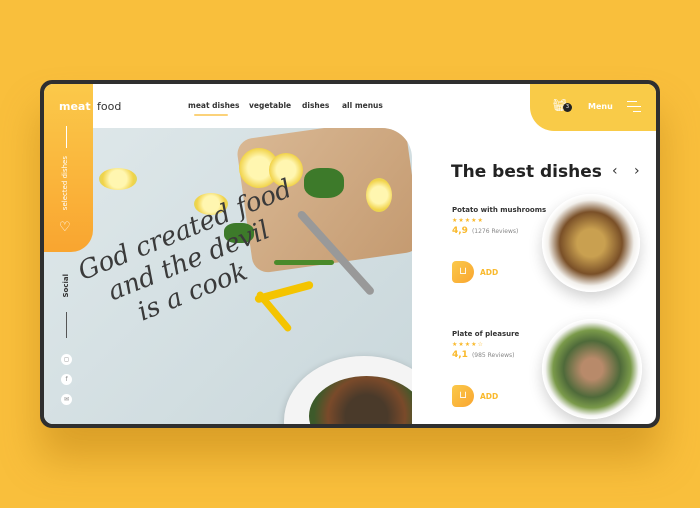 The image size is (700, 508). Describe the element at coordinates (567, 107) in the screenshot. I see `cart-badge: 3` at that location.